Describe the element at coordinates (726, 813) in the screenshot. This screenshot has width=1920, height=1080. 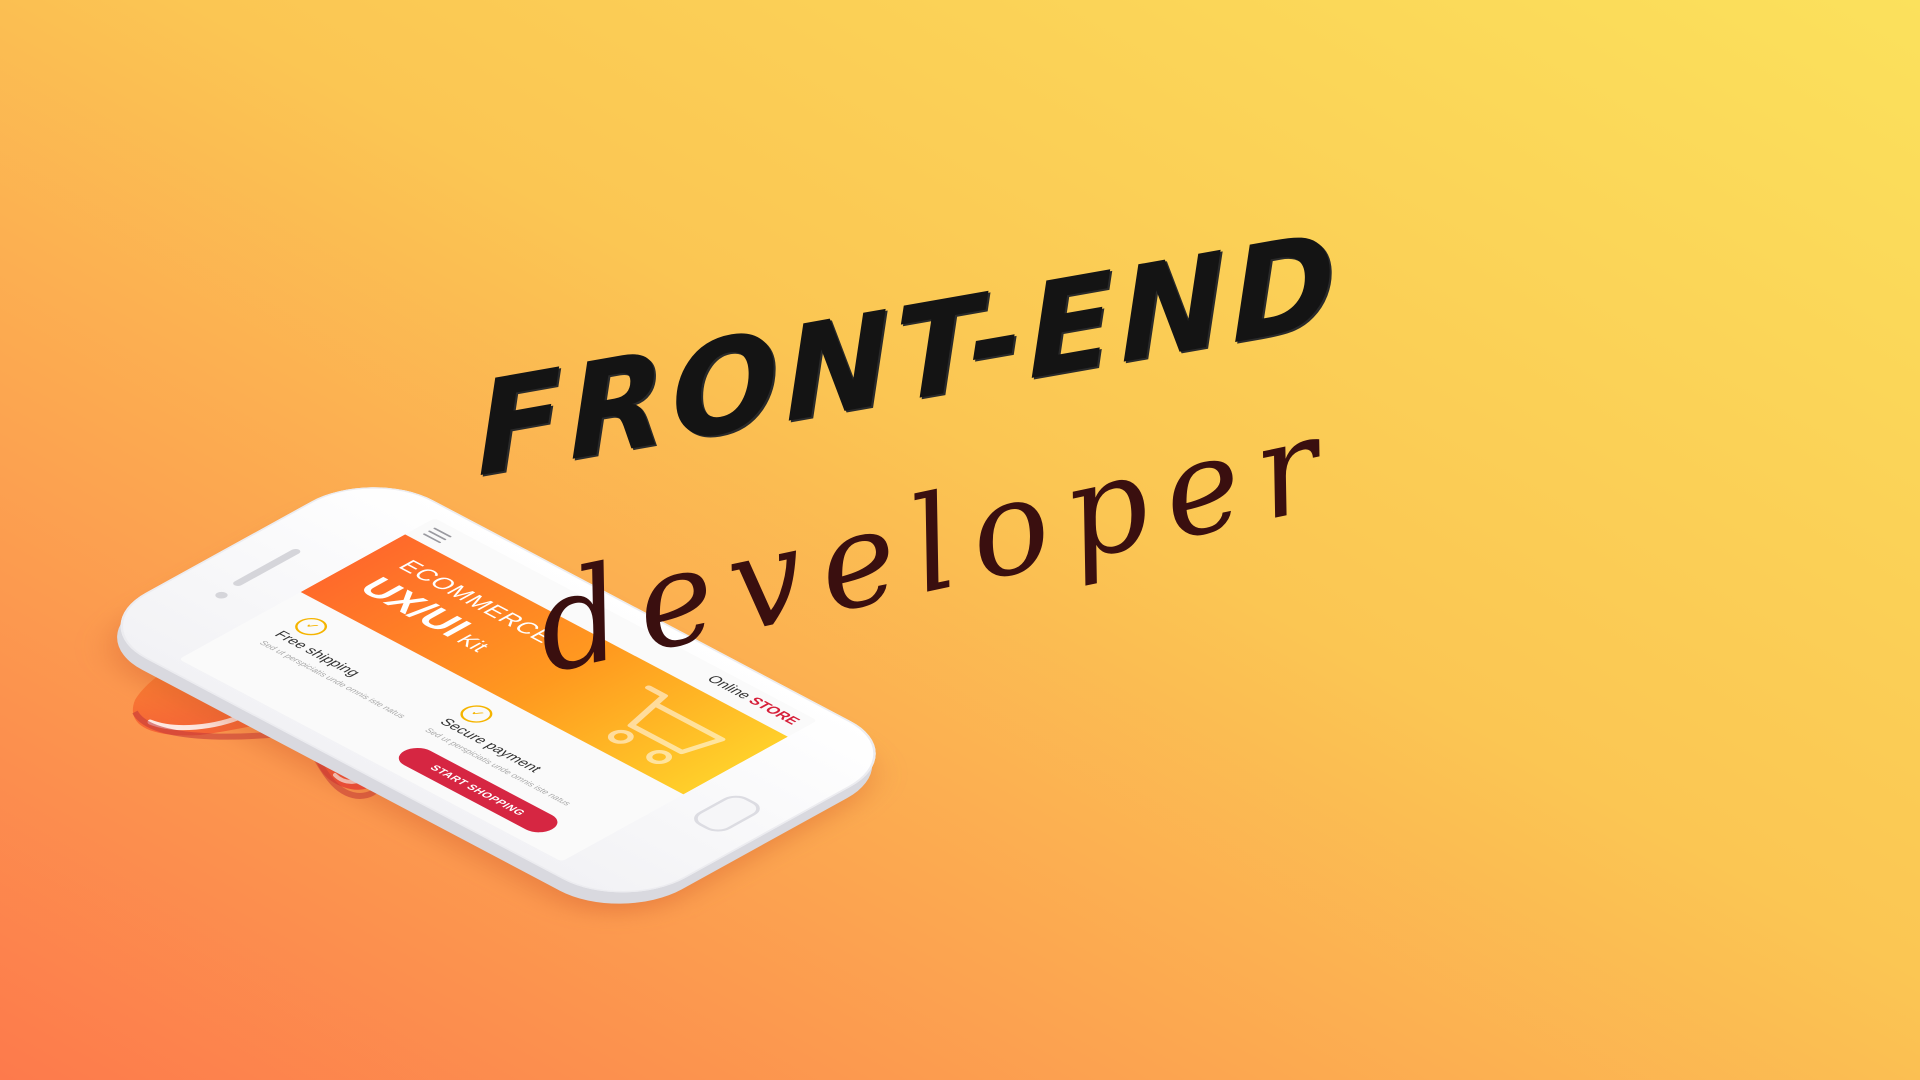
I see `phone-home-button` at that location.